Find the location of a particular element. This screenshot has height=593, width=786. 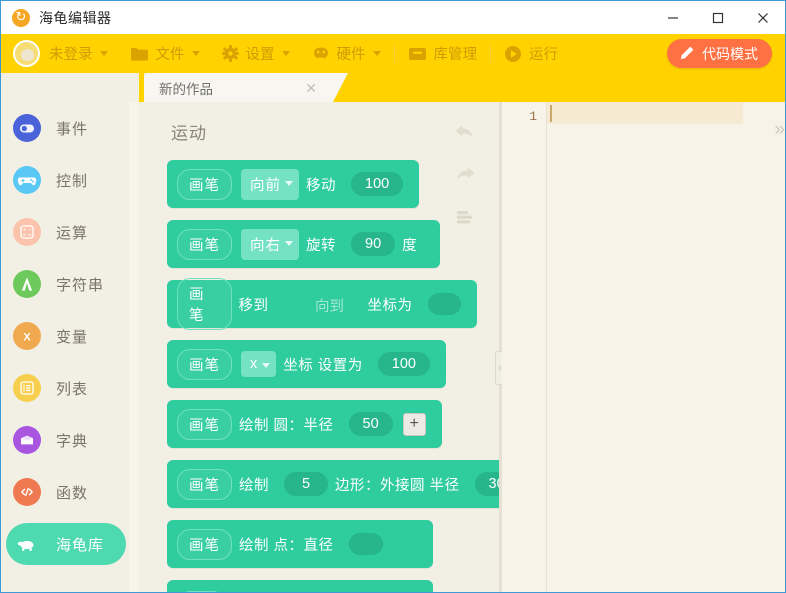

menu-item-settings-label: 设置 is located at coordinates (260, 55).